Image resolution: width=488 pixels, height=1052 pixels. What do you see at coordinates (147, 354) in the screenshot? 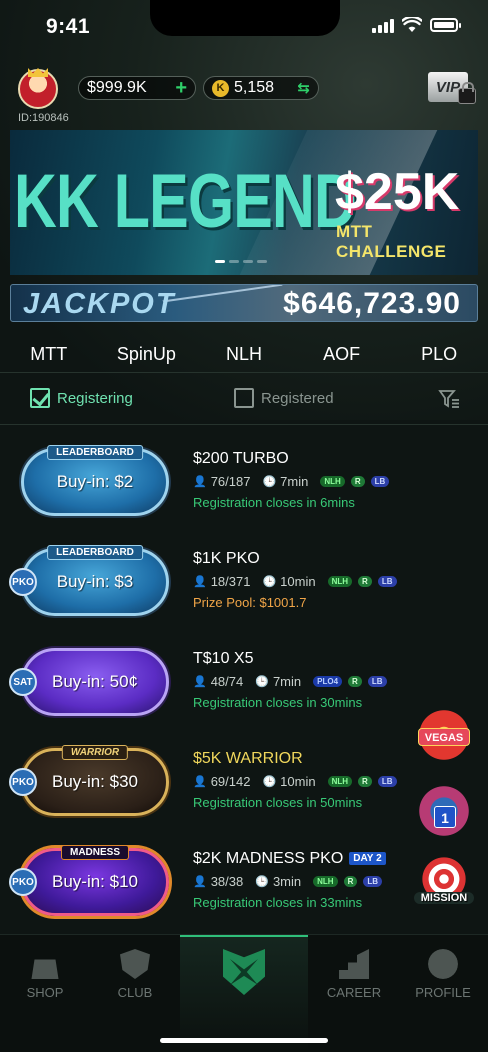
I see `tab-spinup: SpinUp` at bounding box center [147, 354].